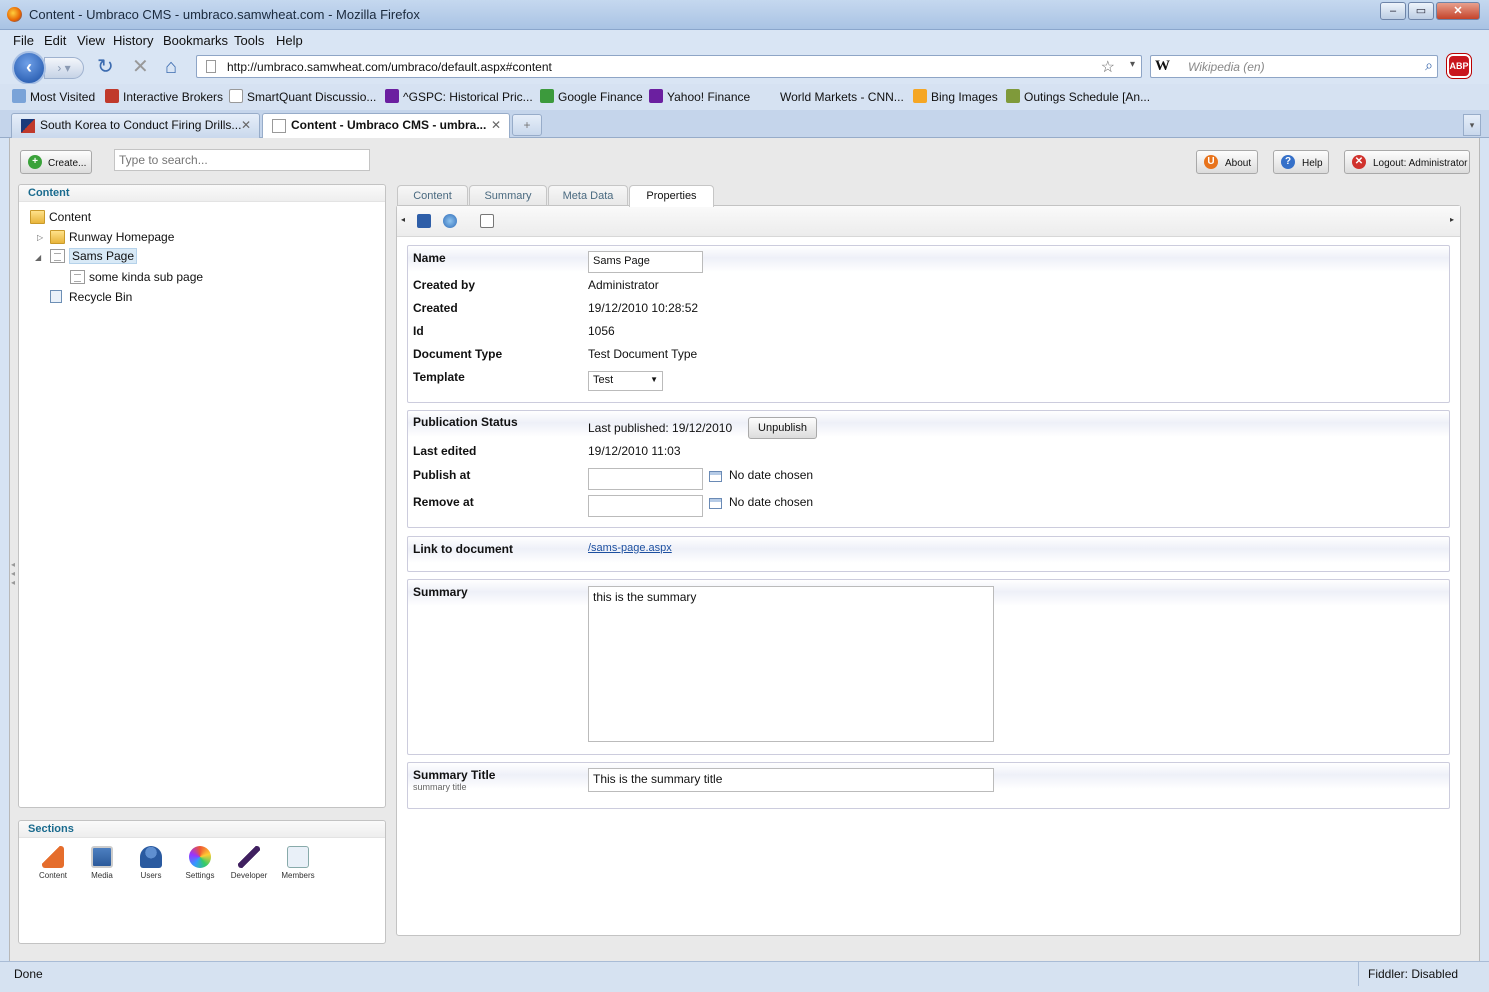  Describe the element at coordinates (249, 40) in the screenshot. I see `menu-tools: Tools` at that location.